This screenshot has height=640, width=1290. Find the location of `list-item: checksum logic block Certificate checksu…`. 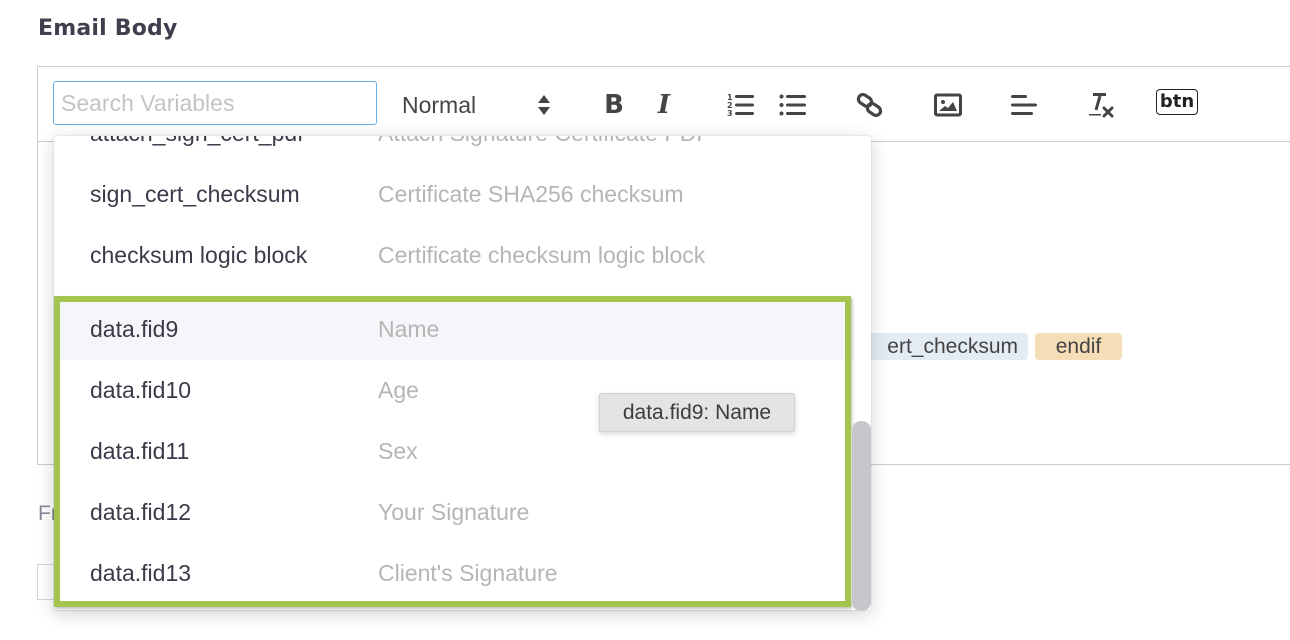

list-item: checksum logic block Certificate checksu… is located at coordinates (454, 255).